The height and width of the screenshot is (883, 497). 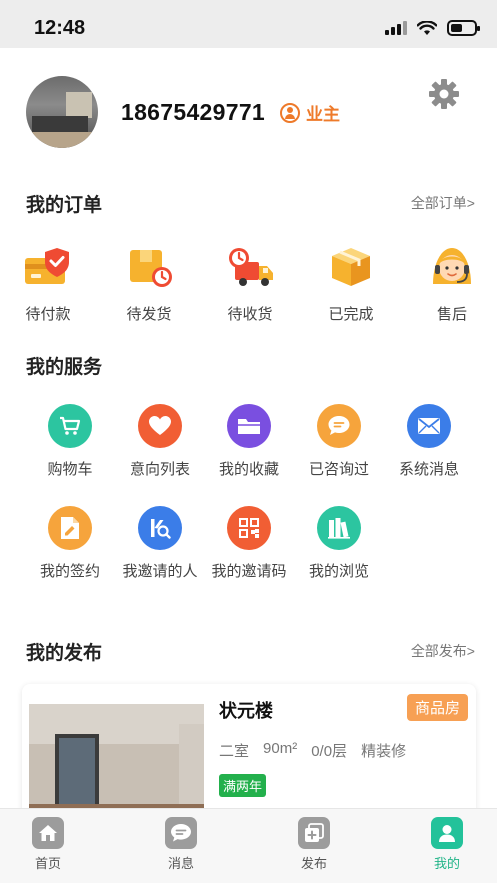 What do you see at coordinates (160, 426) in the screenshot?
I see `heart-icon` at bounding box center [160, 426].